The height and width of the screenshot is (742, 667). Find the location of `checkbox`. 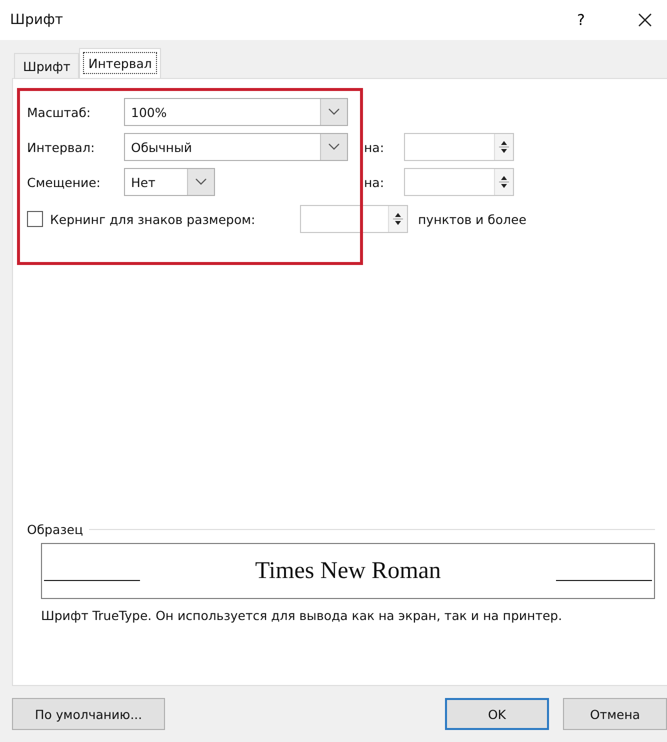

checkbox is located at coordinates (35, 219).